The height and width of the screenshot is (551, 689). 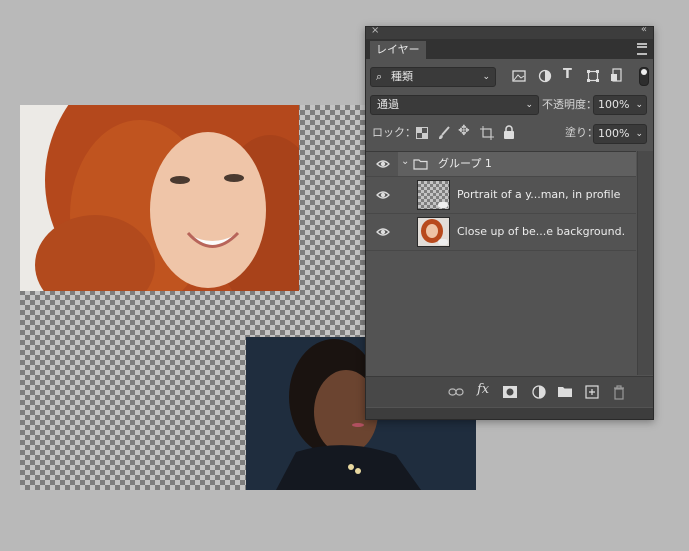 I want to click on lock-paint-icon, so click(x=444, y=133).